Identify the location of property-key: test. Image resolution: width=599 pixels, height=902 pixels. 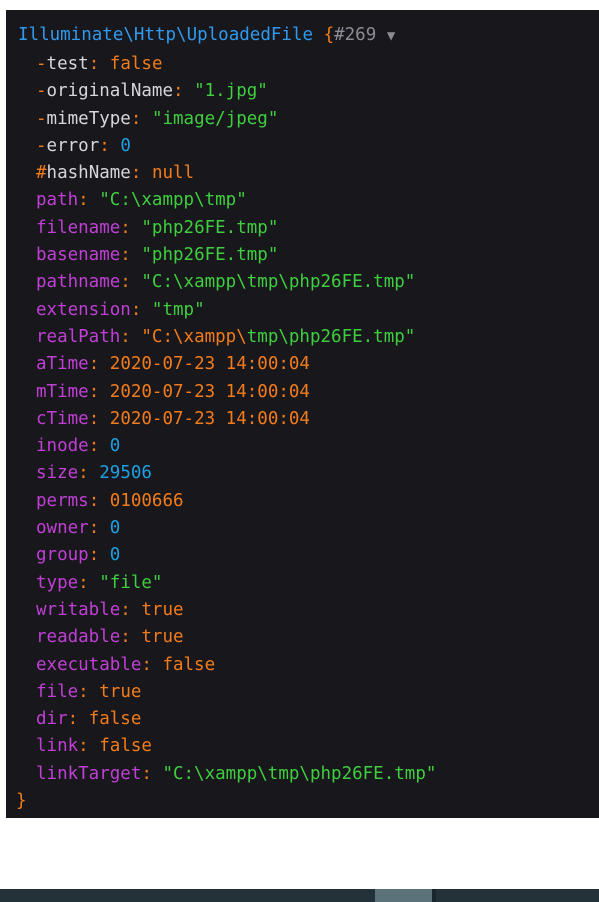
(67, 64).